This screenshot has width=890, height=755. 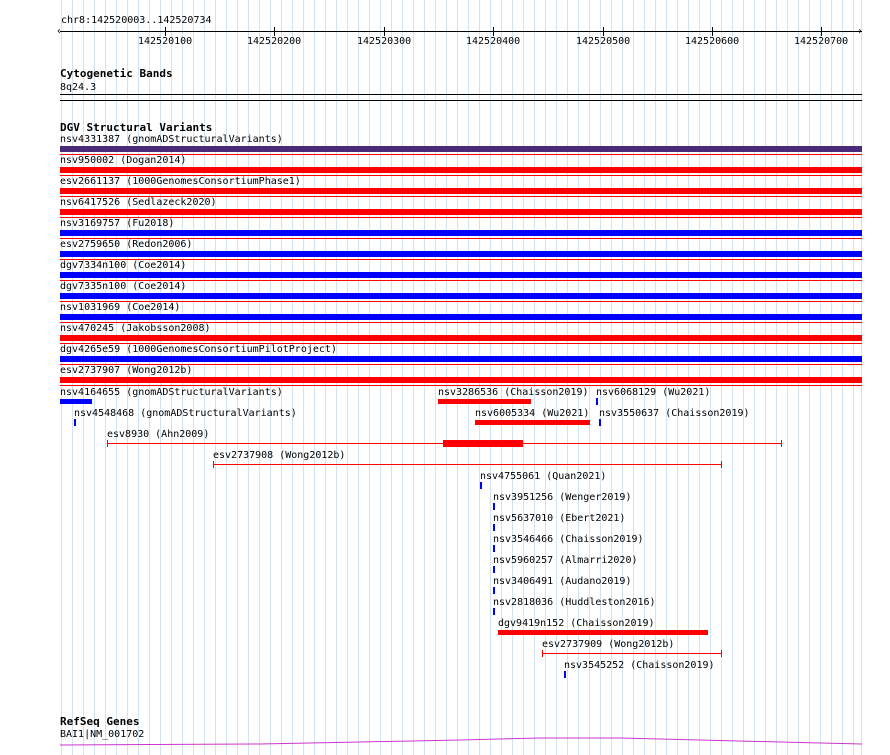 I want to click on feature-nsv6068129, so click(x=597, y=401).